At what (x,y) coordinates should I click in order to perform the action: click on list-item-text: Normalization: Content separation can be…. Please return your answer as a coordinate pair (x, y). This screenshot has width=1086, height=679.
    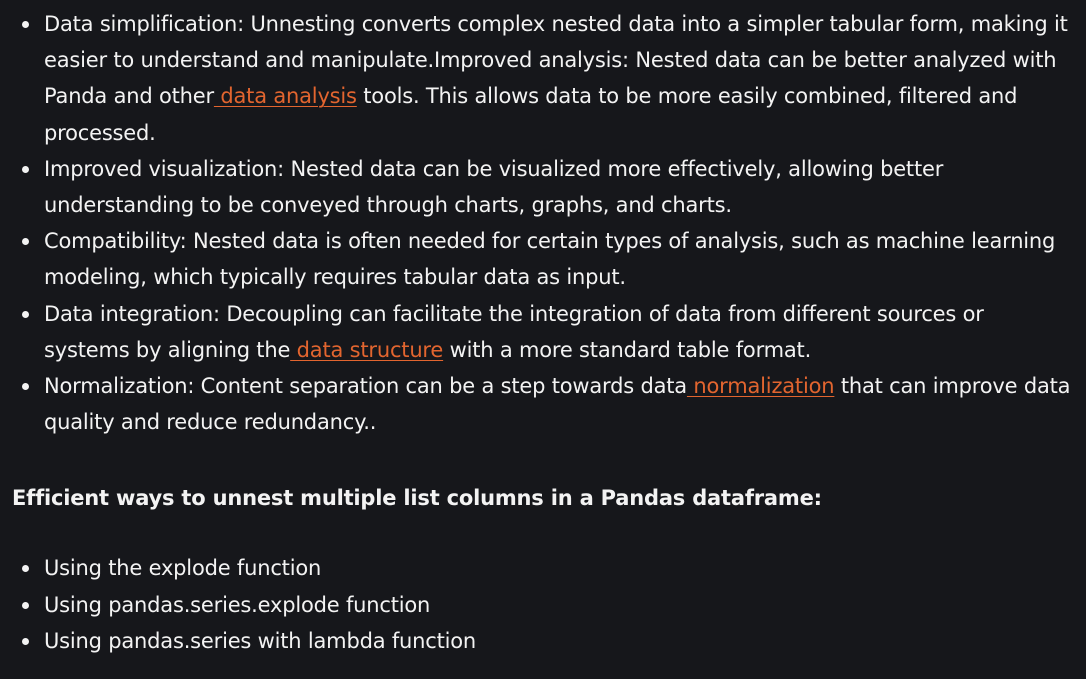
    Looking at the image, I should click on (365, 386).